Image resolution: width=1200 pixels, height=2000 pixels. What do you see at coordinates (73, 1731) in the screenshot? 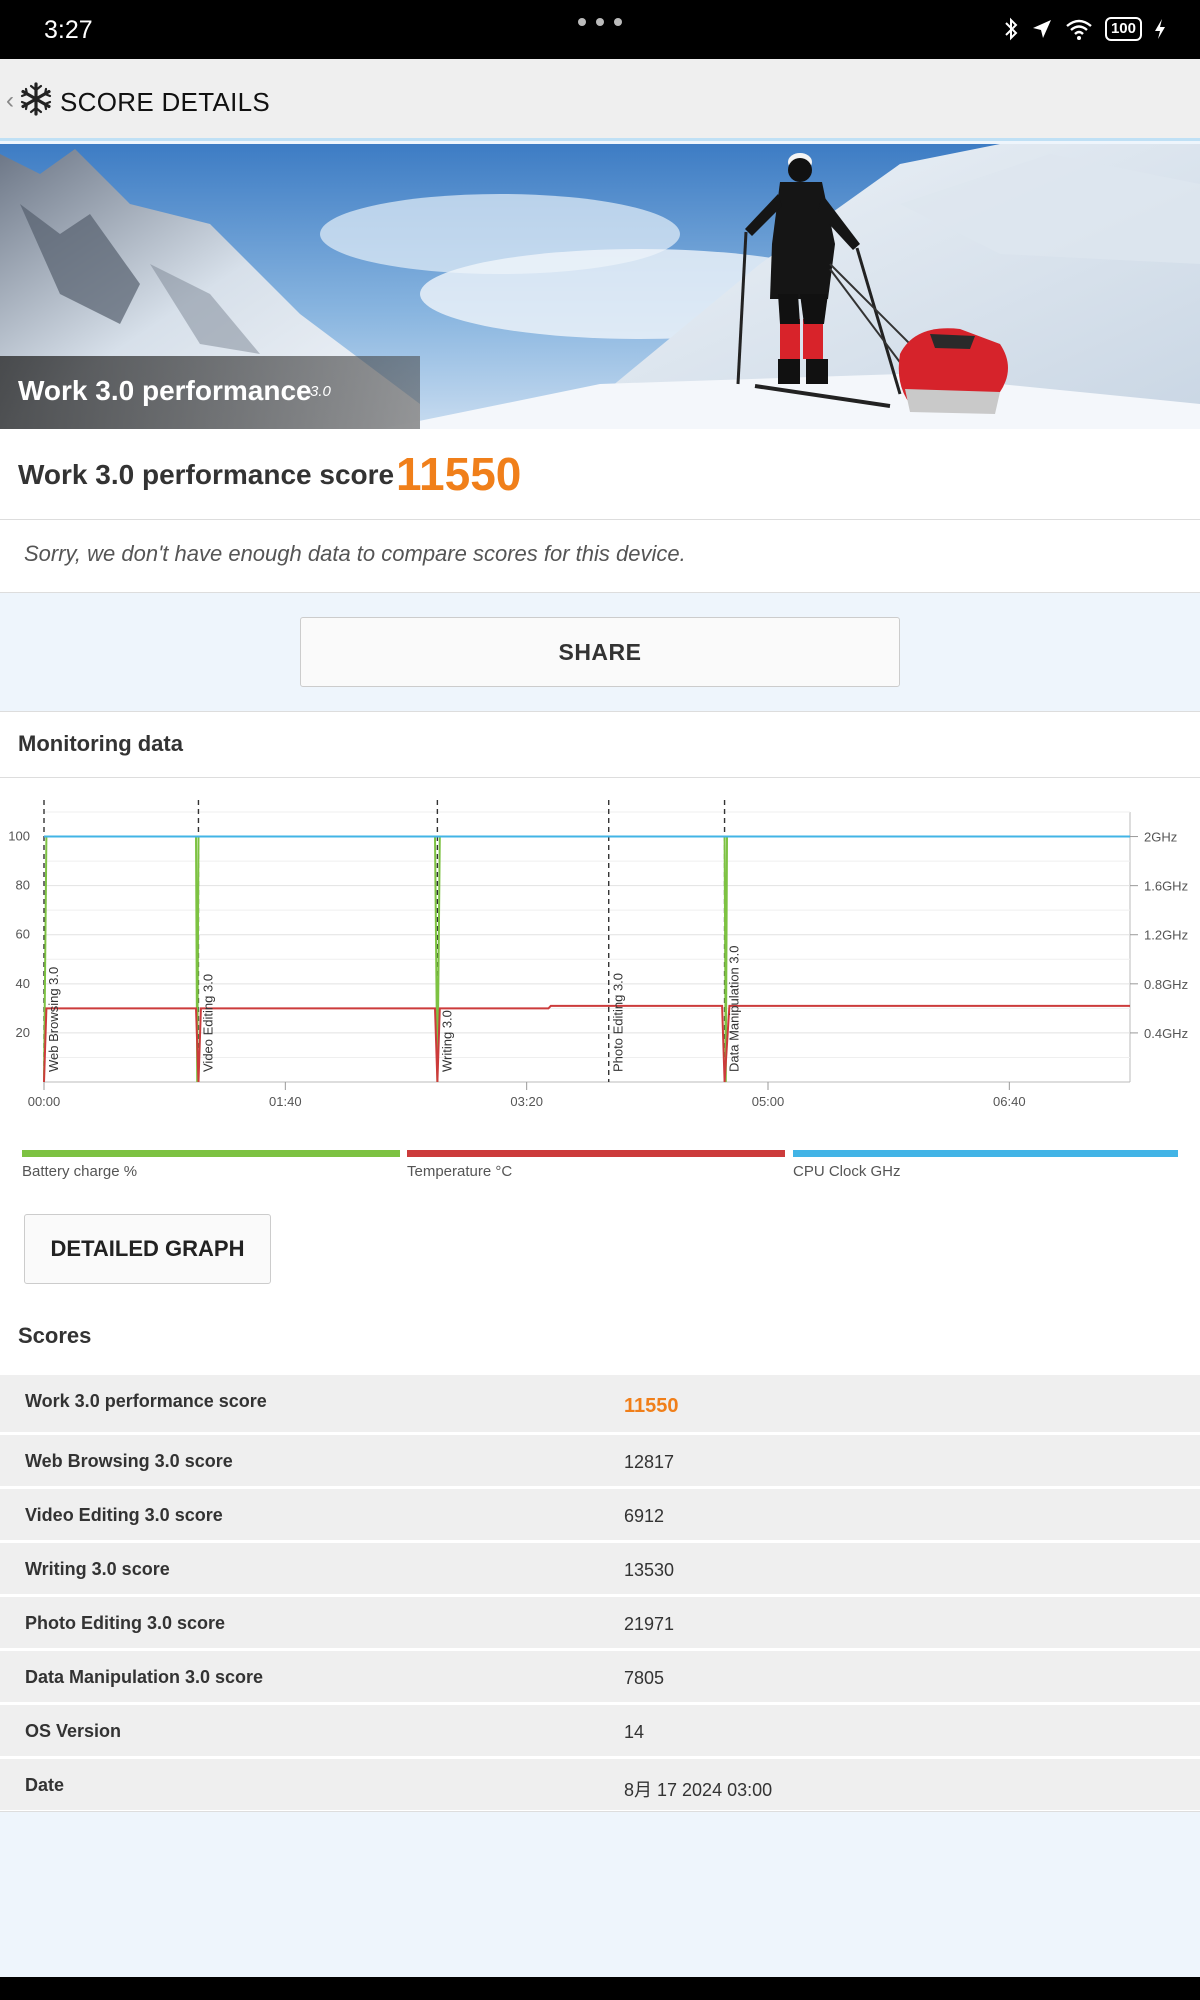
I see `score-key: OS Version` at bounding box center [73, 1731].